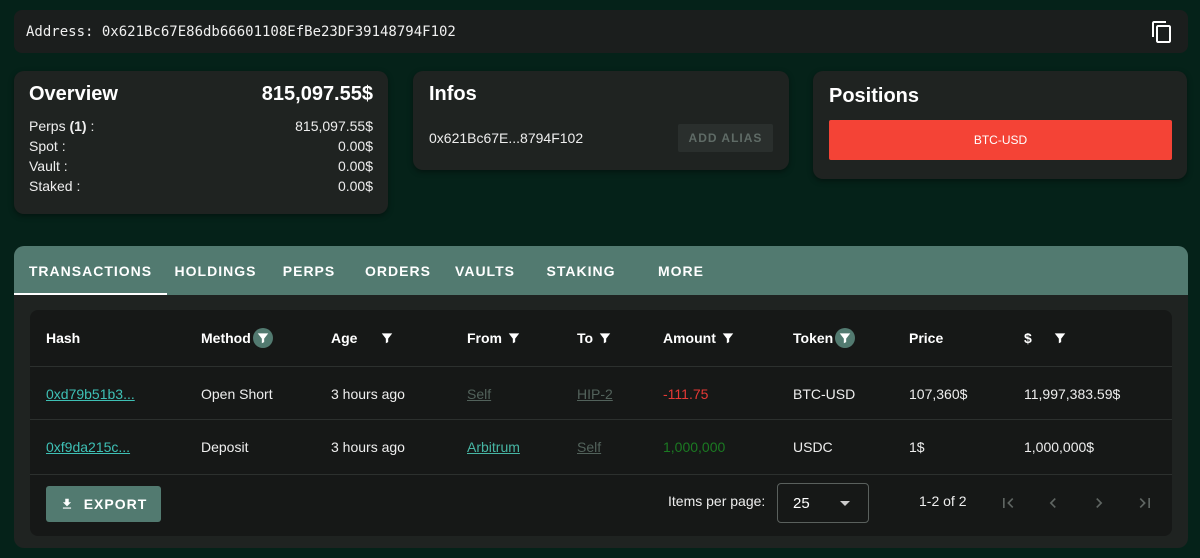  Describe the element at coordinates (694, 446) in the screenshot. I see `amount-cell: 1,000,000` at that location.